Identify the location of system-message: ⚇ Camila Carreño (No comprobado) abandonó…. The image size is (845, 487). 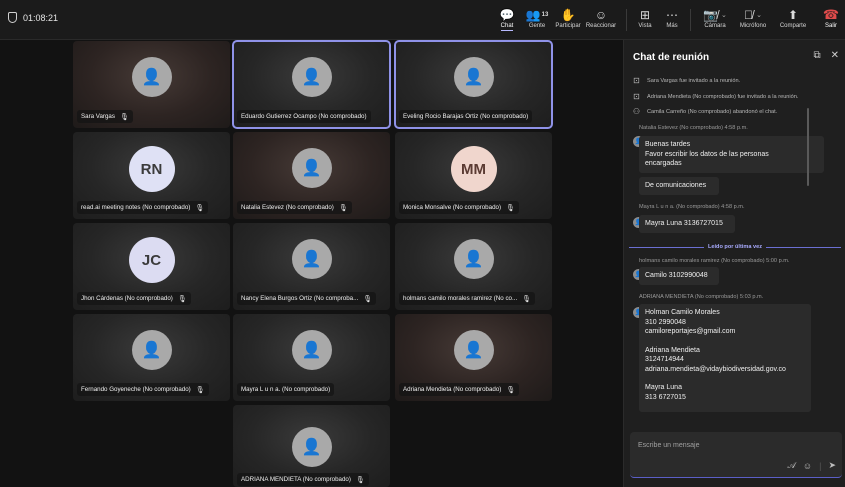
(705, 111).